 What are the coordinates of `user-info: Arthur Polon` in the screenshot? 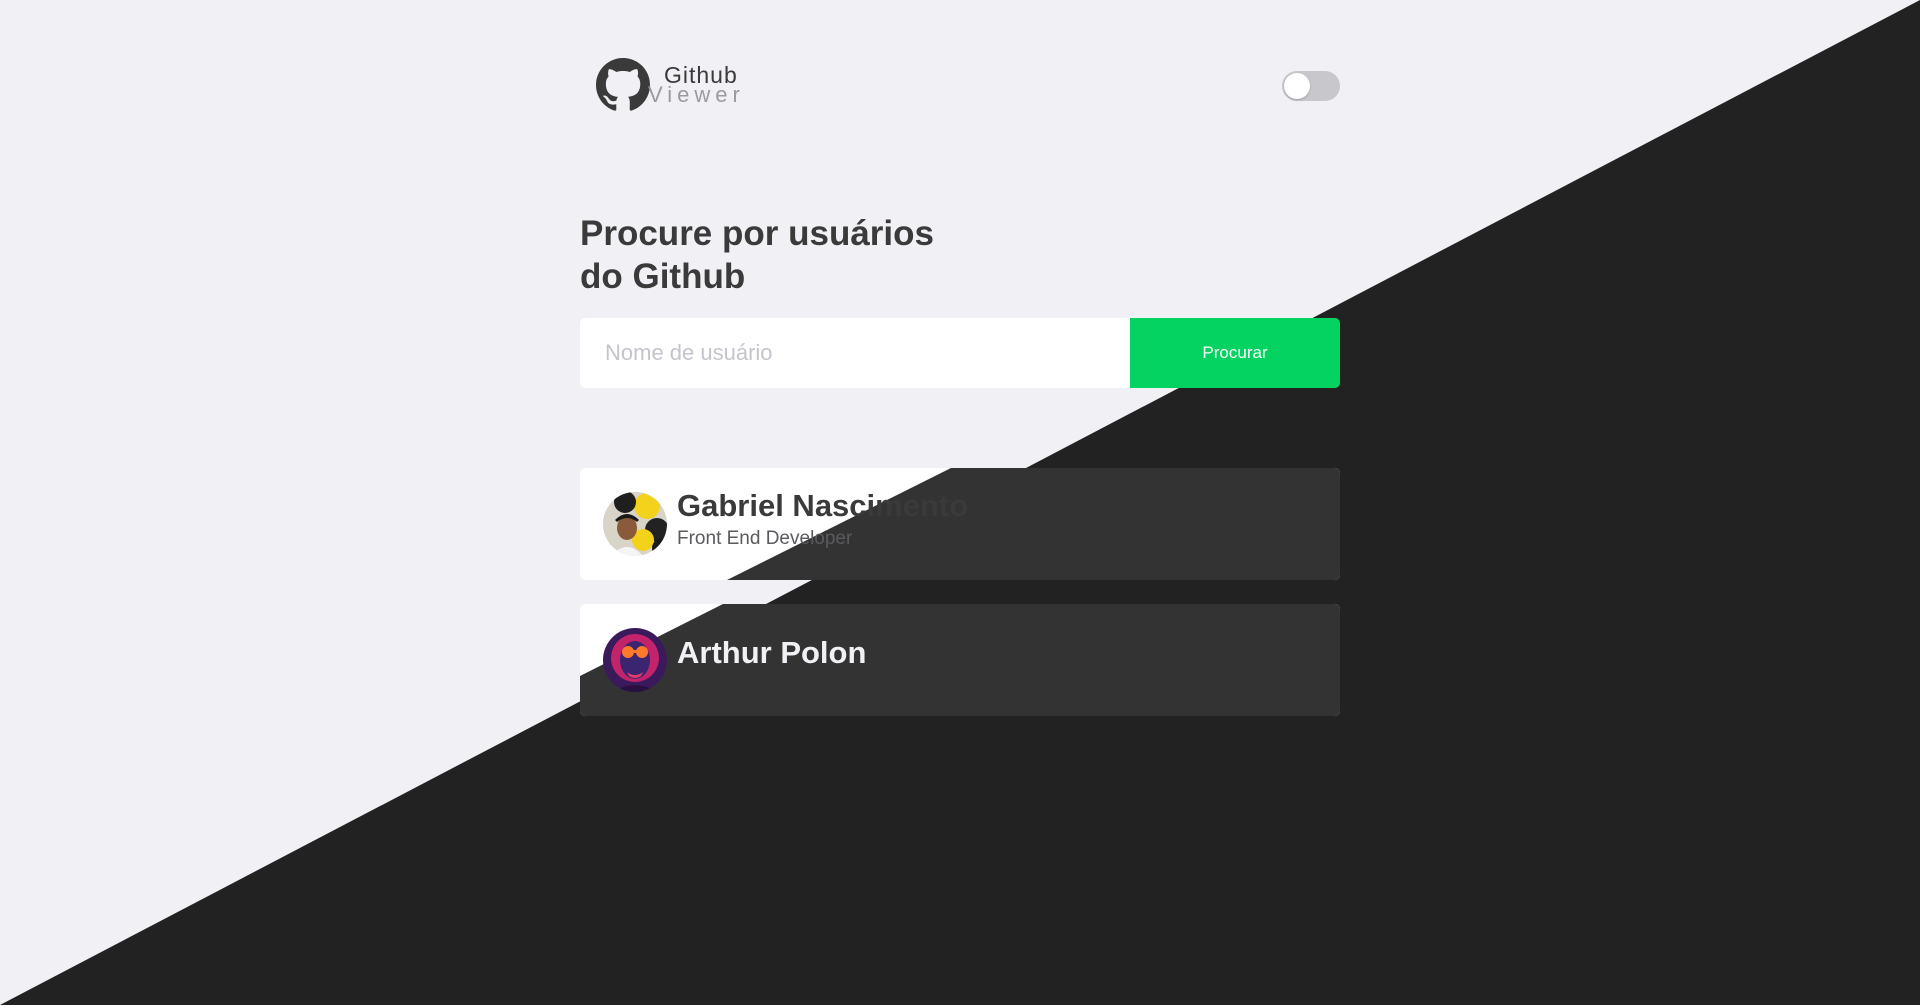 It's located at (771, 655).